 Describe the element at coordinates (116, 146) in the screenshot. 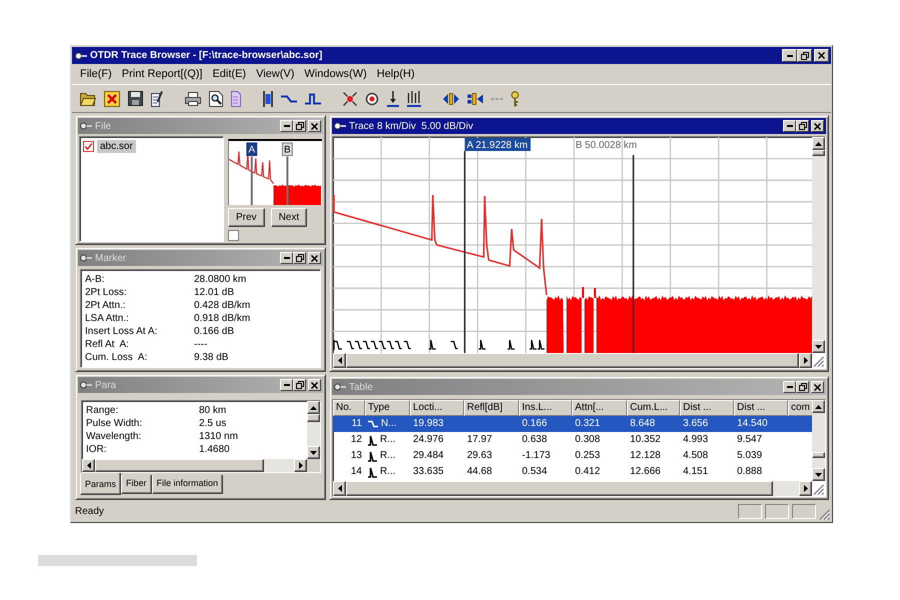

I see `file-name: abc.sor` at that location.